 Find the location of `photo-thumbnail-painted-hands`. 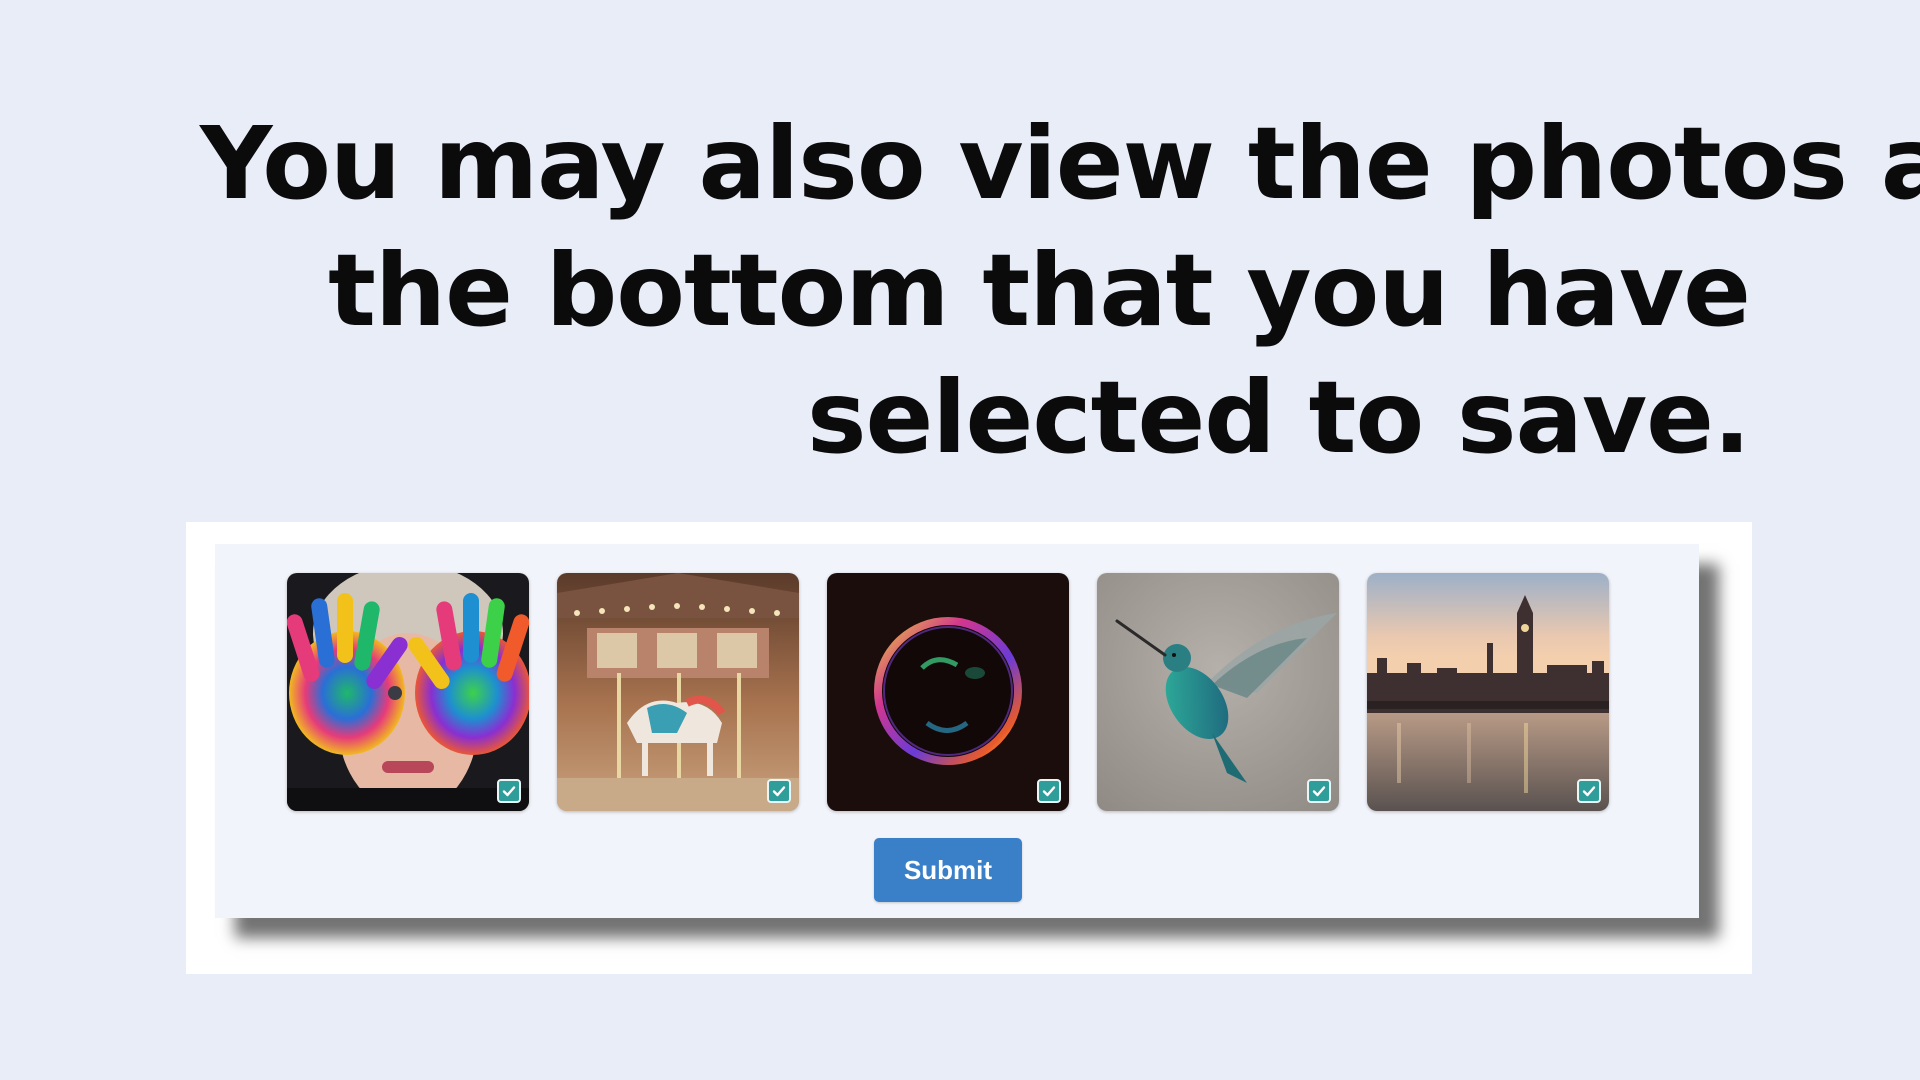

photo-thumbnail-painted-hands is located at coordinates (408, 692).